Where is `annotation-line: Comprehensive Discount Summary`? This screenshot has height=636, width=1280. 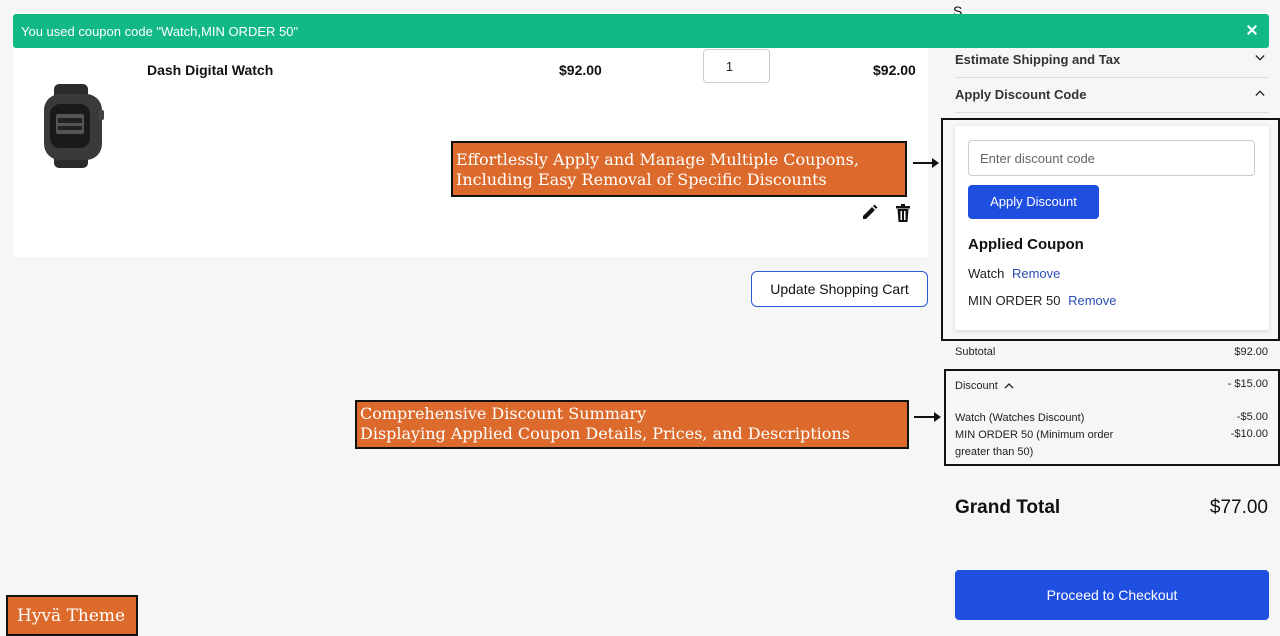 annotation-line: Comprehensive Discount Summary is located at coordinates (503, 413).